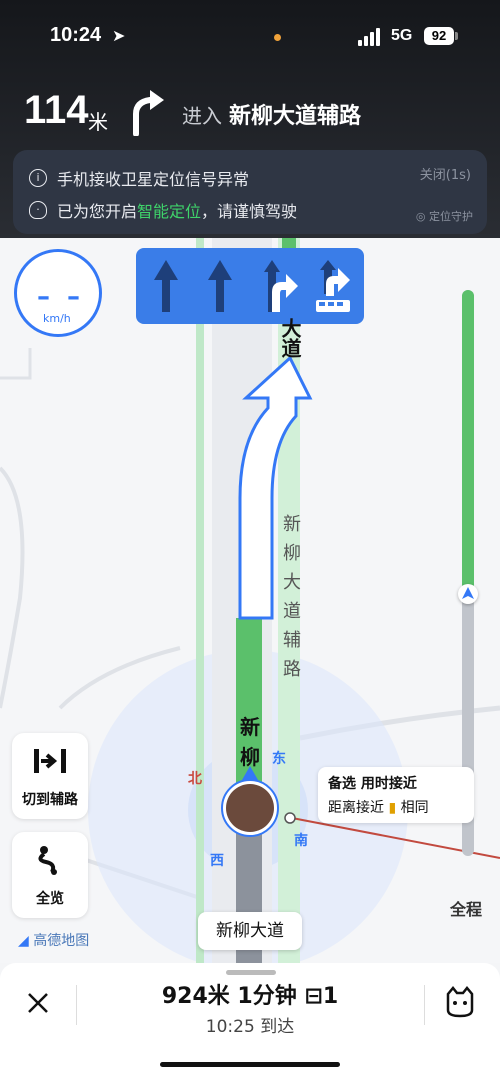  I want to click on overview-route-icon, so click(47, 860).